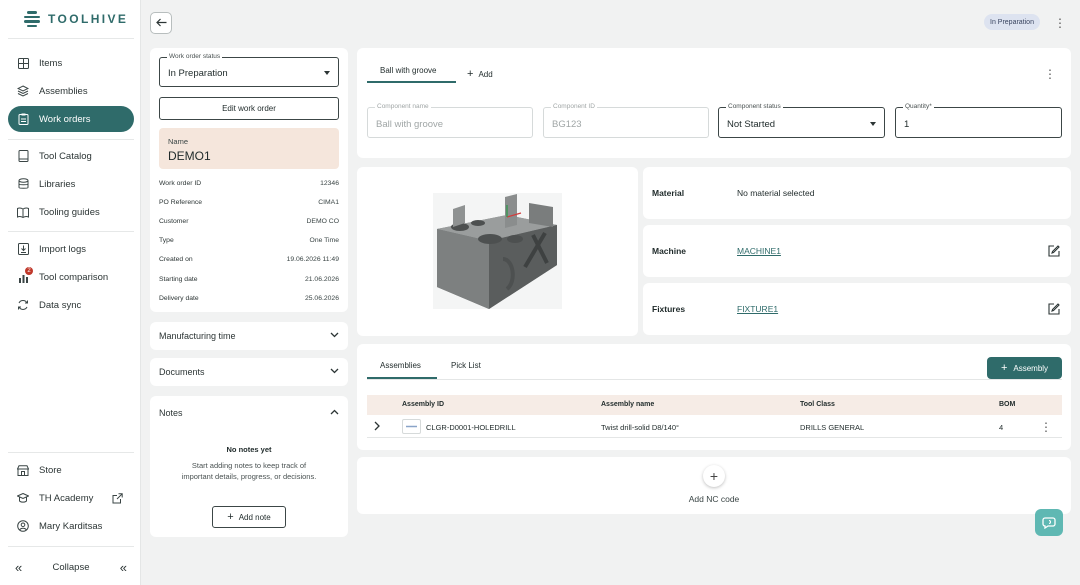  Describe the element at coordinates (669, 309) in the screenshot. I see `fixtures-label: Fixtures` at that location.